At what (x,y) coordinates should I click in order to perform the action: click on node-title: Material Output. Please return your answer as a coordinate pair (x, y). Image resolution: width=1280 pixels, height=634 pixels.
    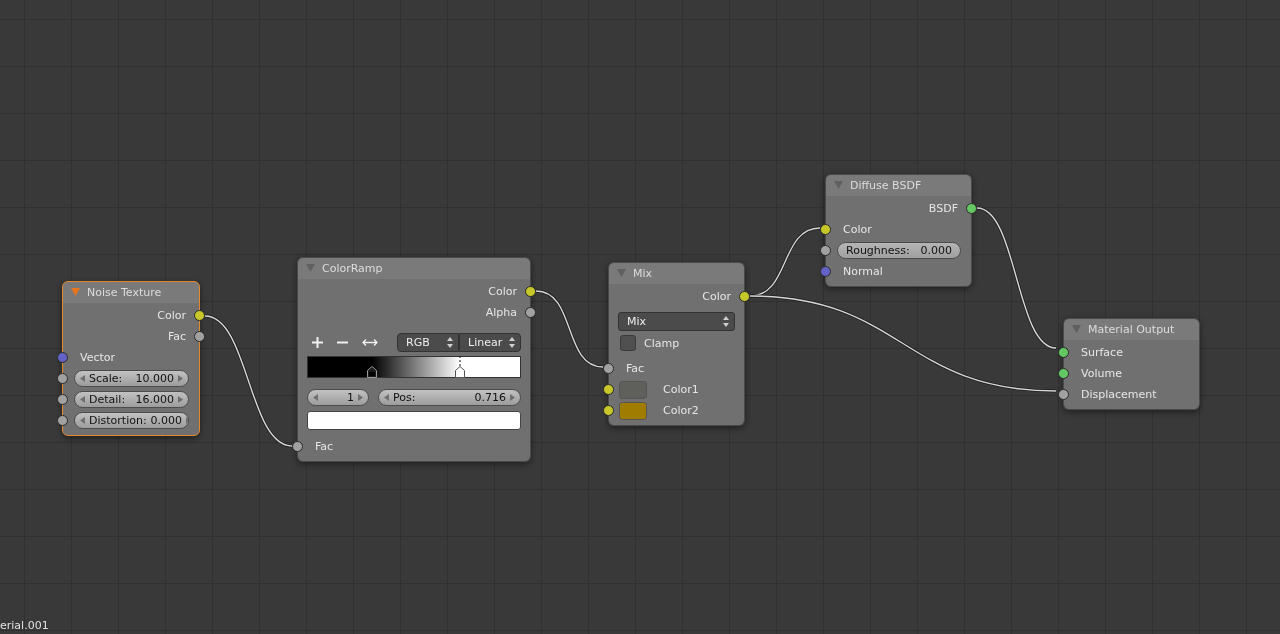
    Looking at the image, I should click on (1131, 329).